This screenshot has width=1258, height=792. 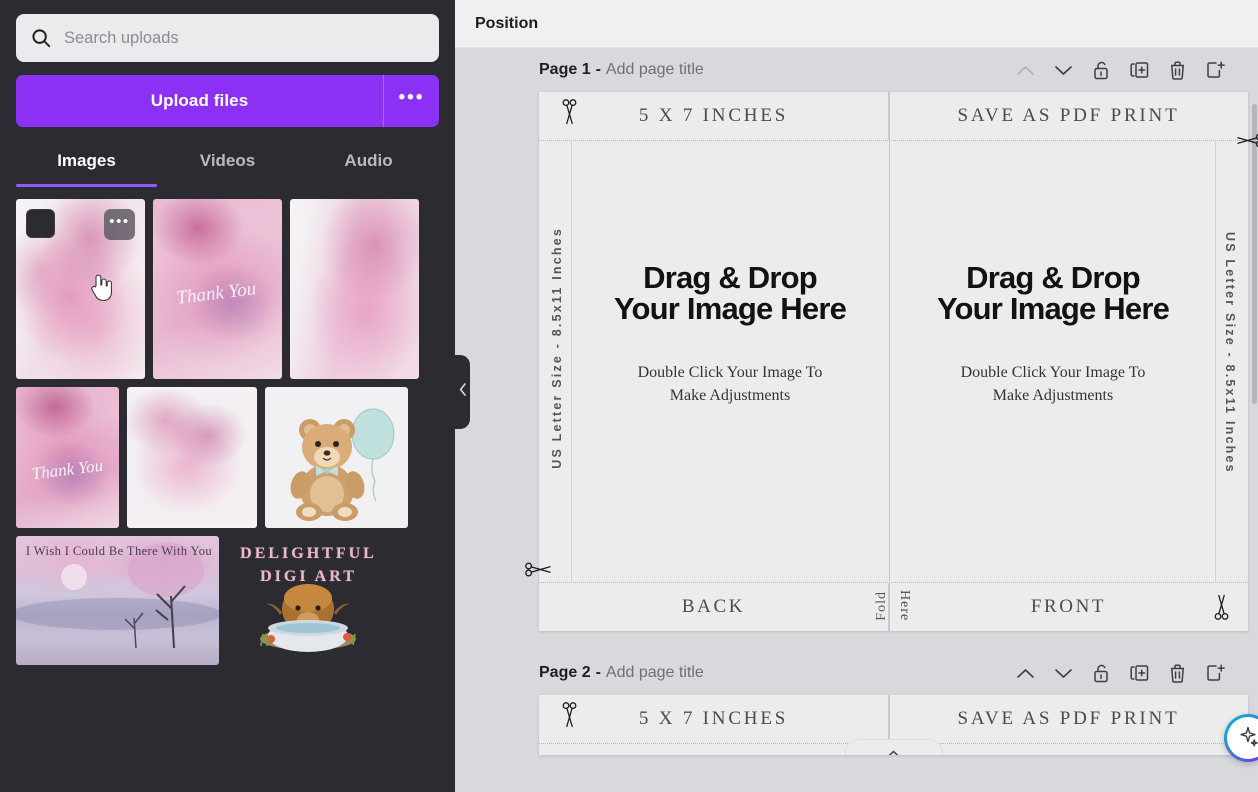 What do you see at coordinates (506, 24) in the screenshot?
I see `position-tool-label: Position` at bounding box center [506, 24].